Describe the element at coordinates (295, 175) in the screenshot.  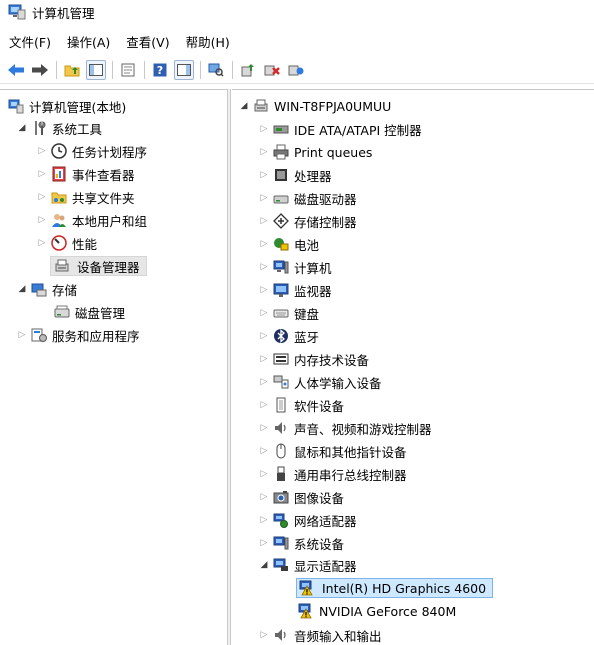
I see `device-category: ▷ 处理器` at that location.